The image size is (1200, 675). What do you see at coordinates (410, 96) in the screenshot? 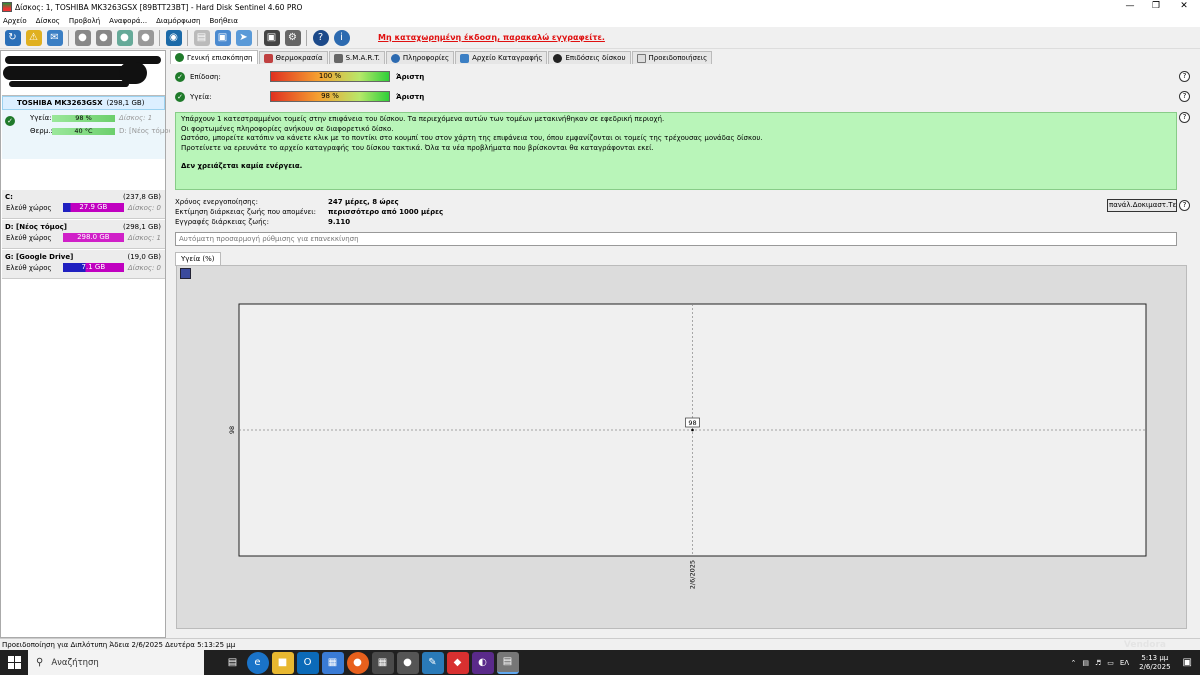
I see `health-rating: Άριστη` at bounding box center [410, 96].